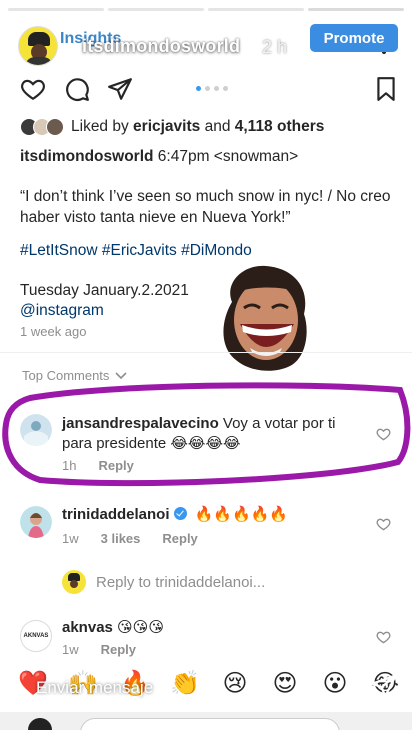  Describe the element at coordinates (354, 38) in the screenshot. I see `promote-button: Promote` at that location.